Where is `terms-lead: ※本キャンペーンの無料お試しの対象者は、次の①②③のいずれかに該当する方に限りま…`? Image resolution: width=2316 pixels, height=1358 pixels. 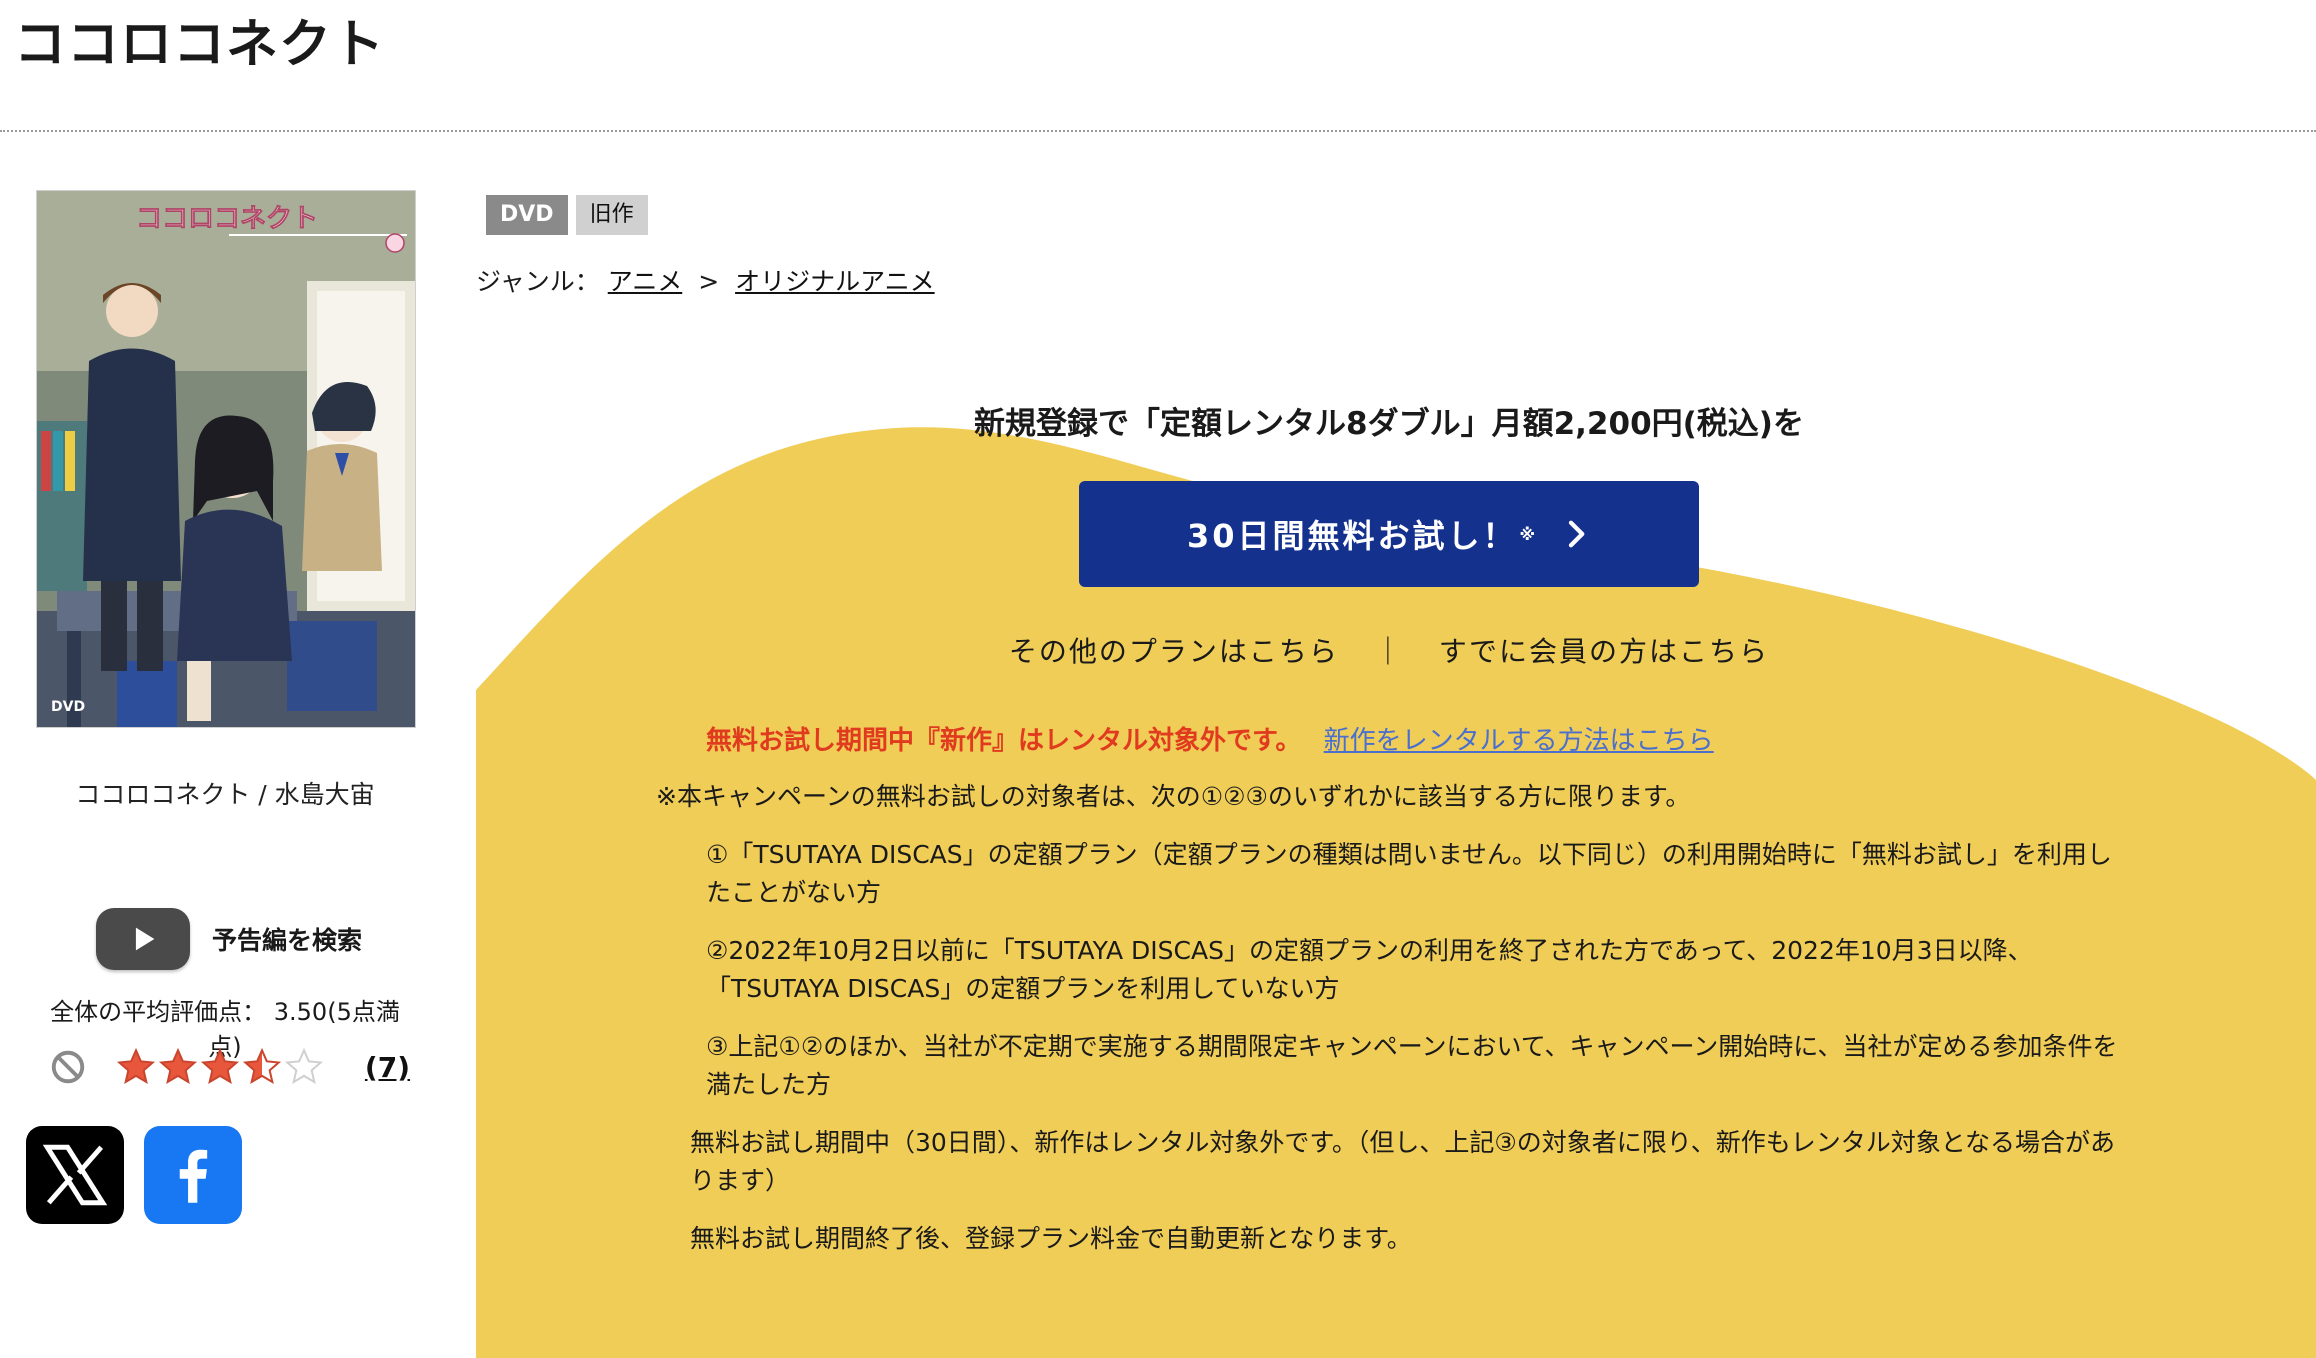 terms-lead: ※本キャンペーンの無料お試しの対象者は、次の①②③のいずれかに該当する方に限りま… is located at coordinates (1173, 796).